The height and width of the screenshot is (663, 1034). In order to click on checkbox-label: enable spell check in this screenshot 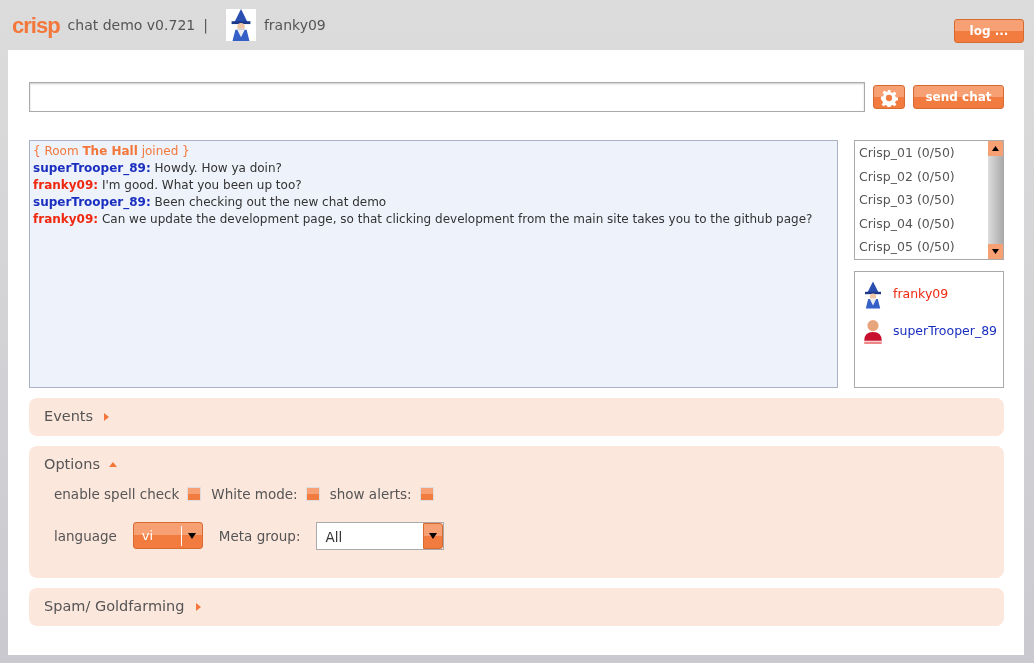, I will do `click(117, 494)`.